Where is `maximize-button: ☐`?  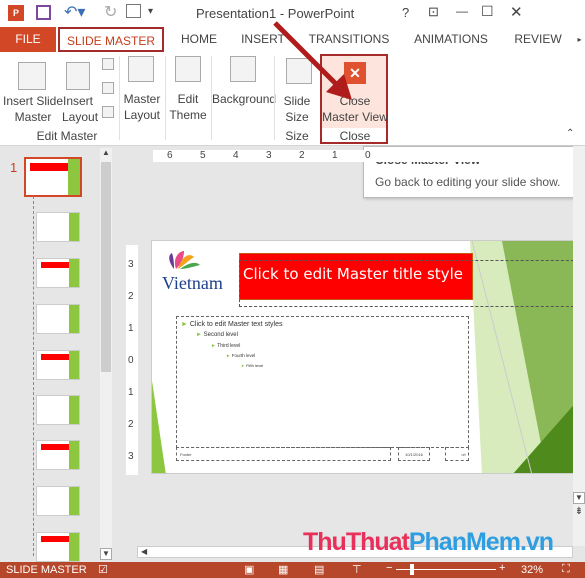 maximize-button: ☐ is located at coordinates (487, 11).